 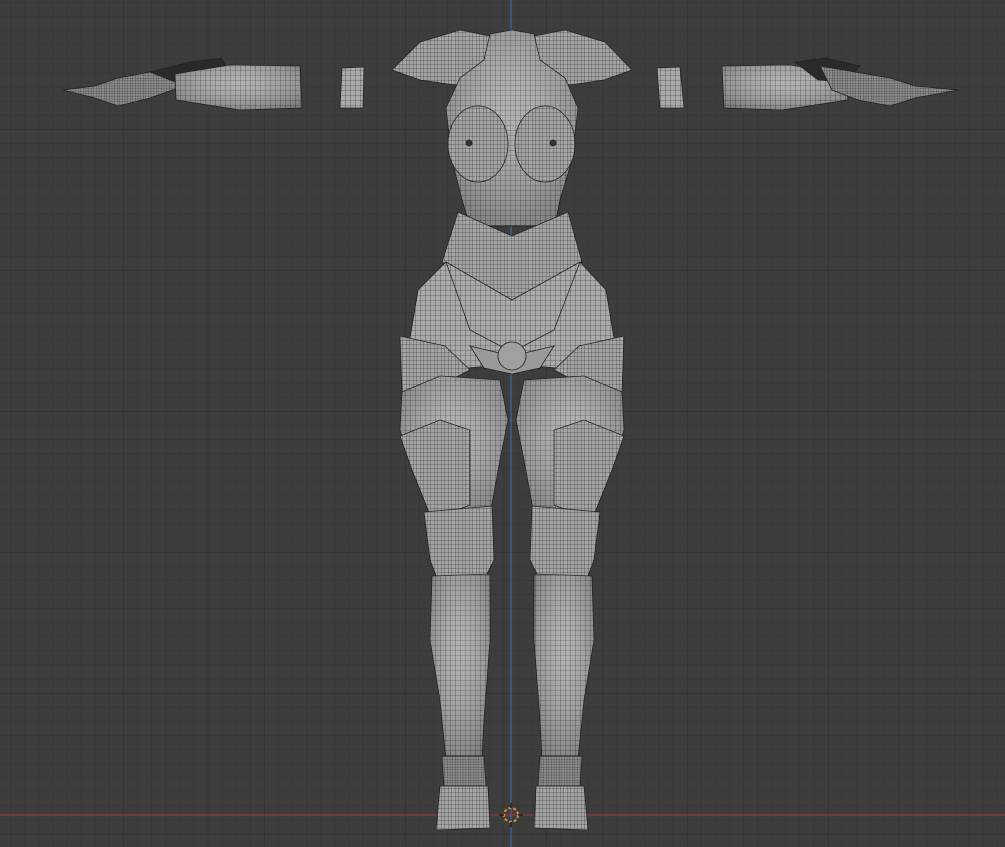 I want to click on left-chest, so click(x=478, y=144).